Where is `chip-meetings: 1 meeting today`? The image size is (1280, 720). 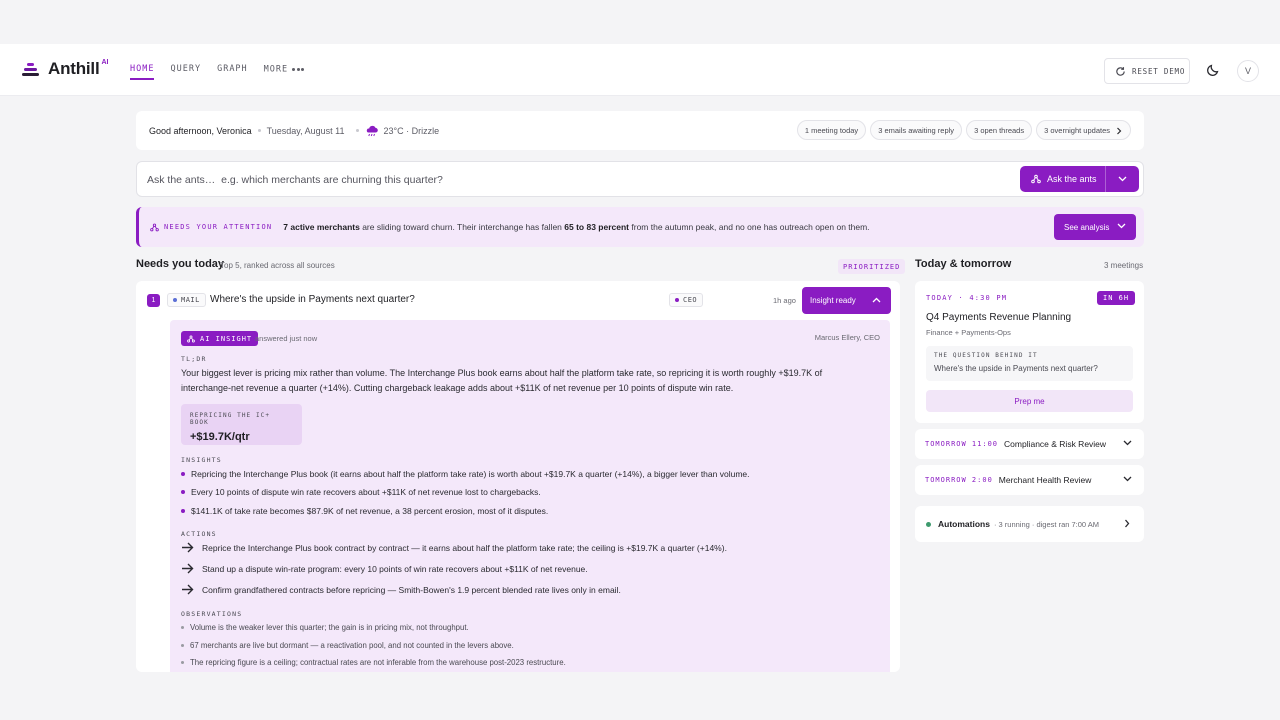
chip-meetings: 1 meeting today is located at coordinates (831, 130).